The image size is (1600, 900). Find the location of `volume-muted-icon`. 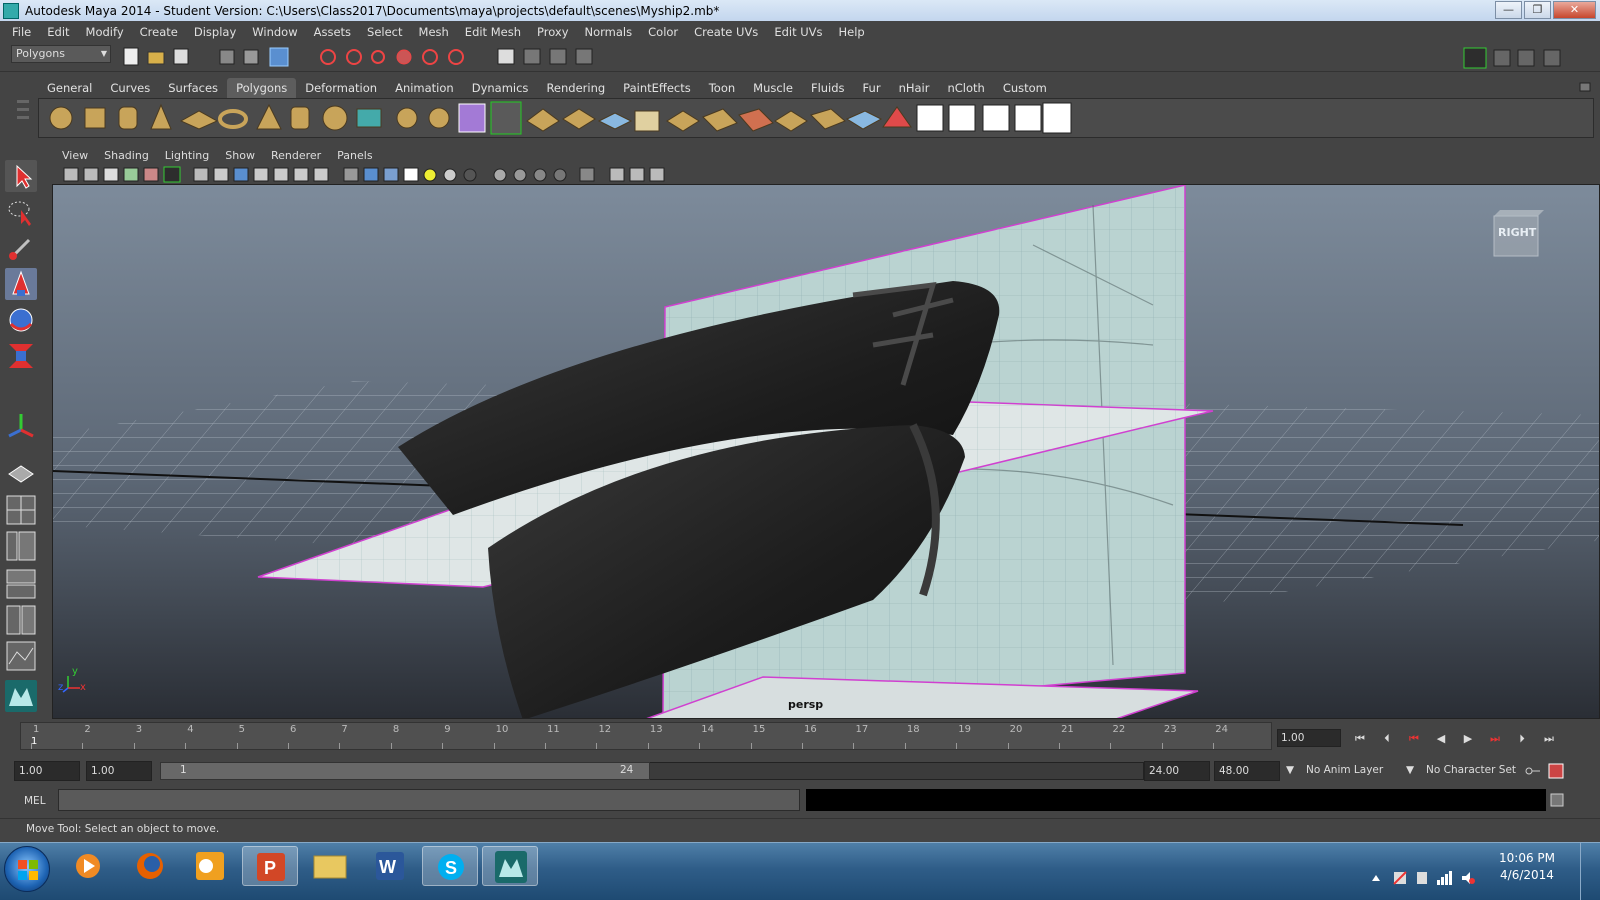

volume-muted-icon is located at coordinates (1468, 878).